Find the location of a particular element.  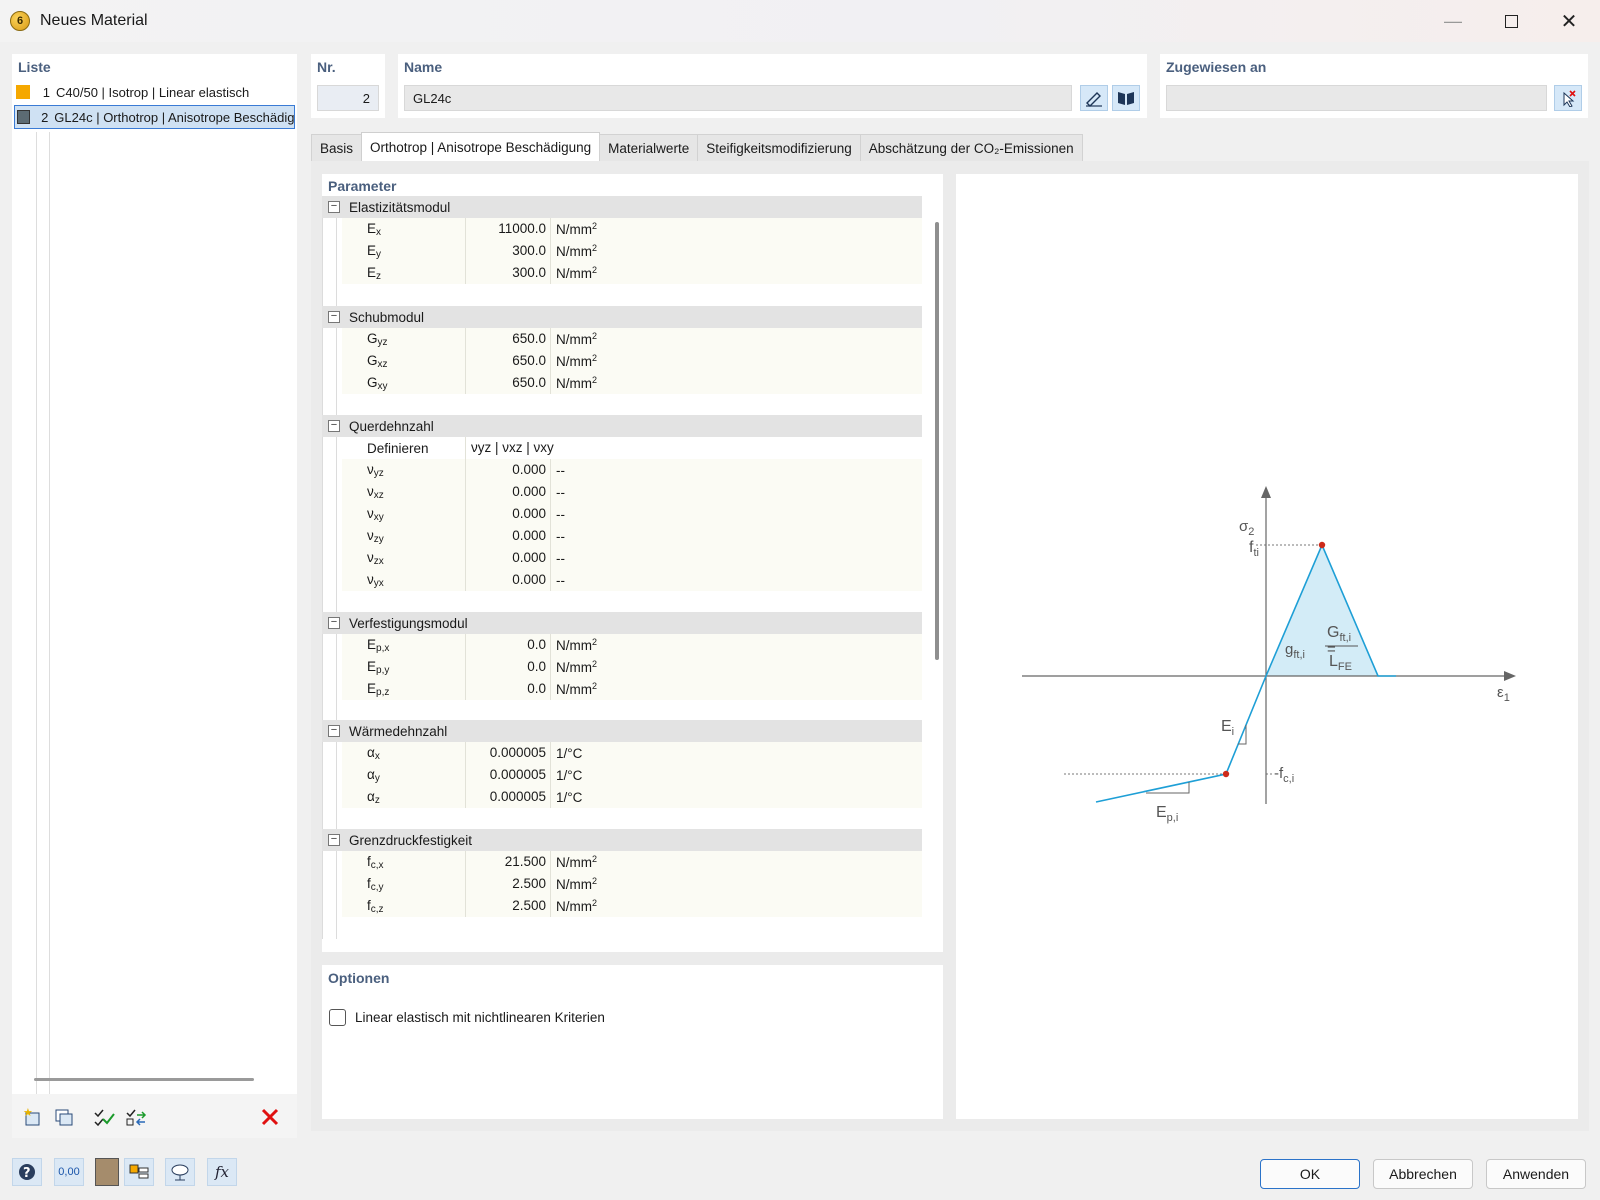

section-header: − Elastizitätsmodul is located at coordinates (622, 207).